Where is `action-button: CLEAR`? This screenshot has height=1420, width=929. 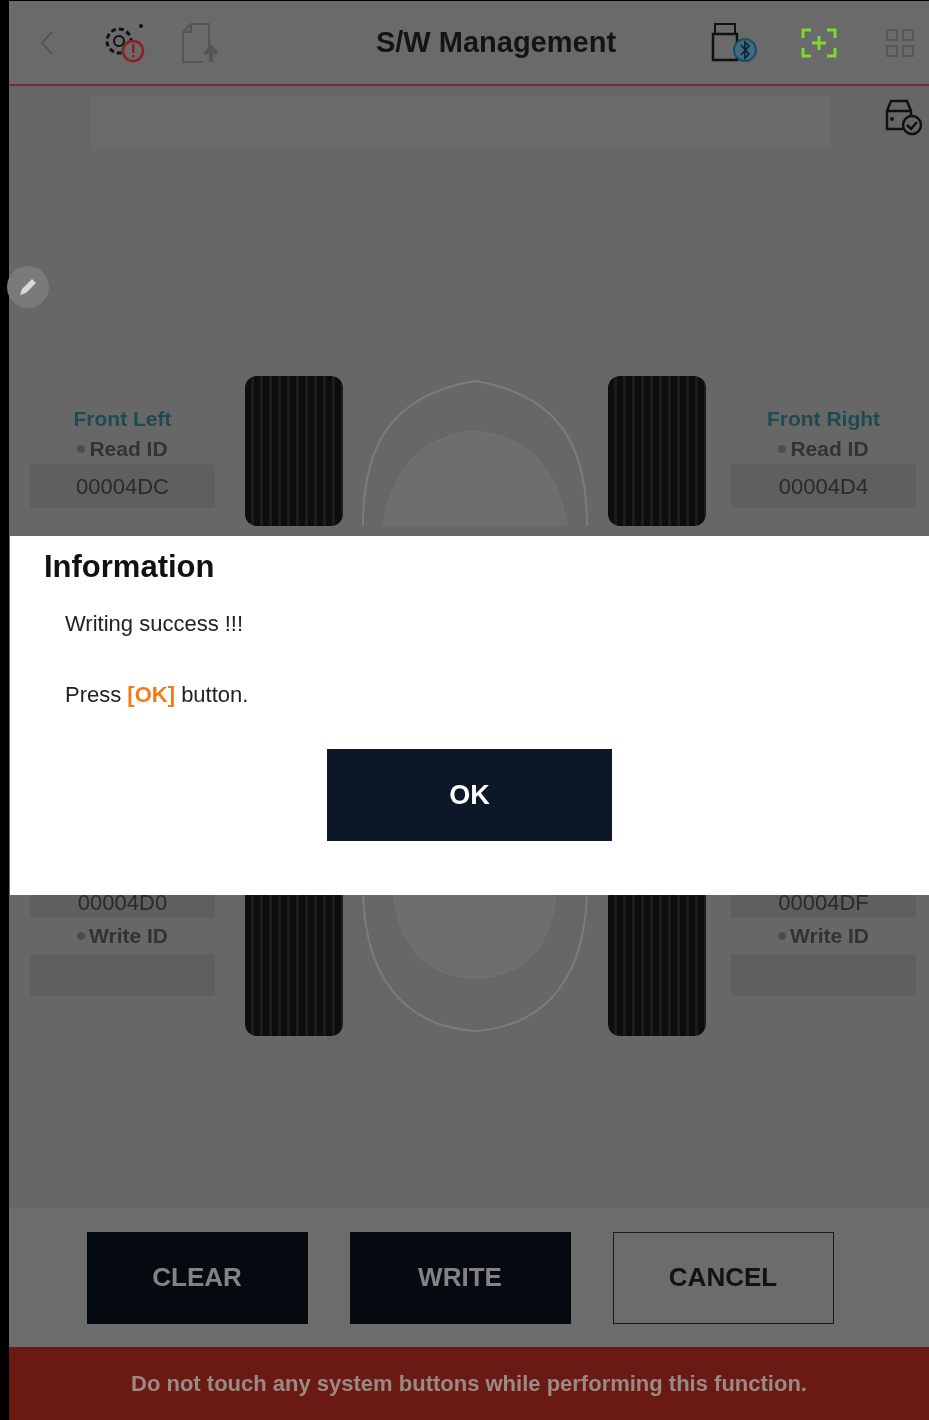
action-button: CLEAR is located at coordinates (197, 1277).